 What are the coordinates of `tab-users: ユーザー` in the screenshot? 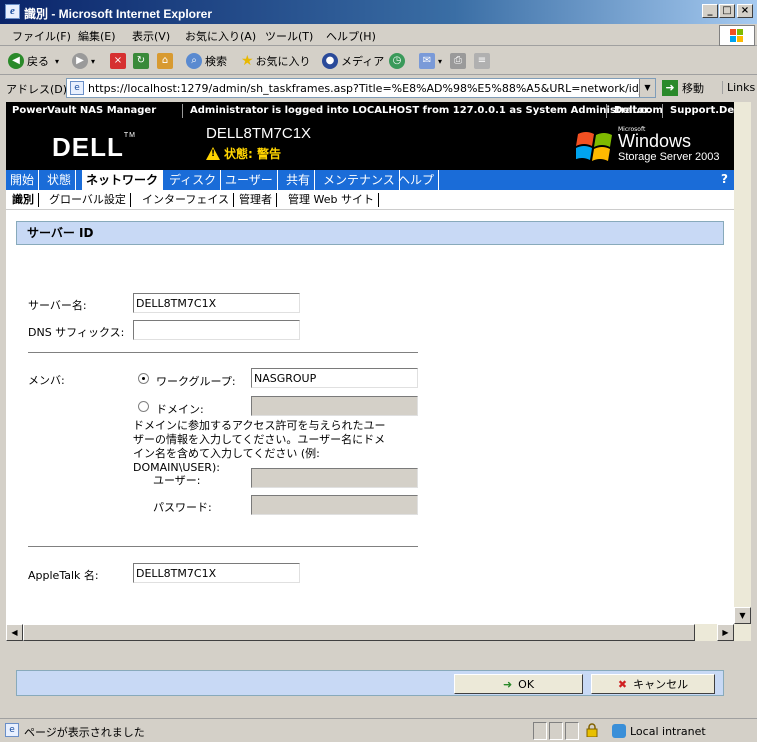 It's located at (249, 180).